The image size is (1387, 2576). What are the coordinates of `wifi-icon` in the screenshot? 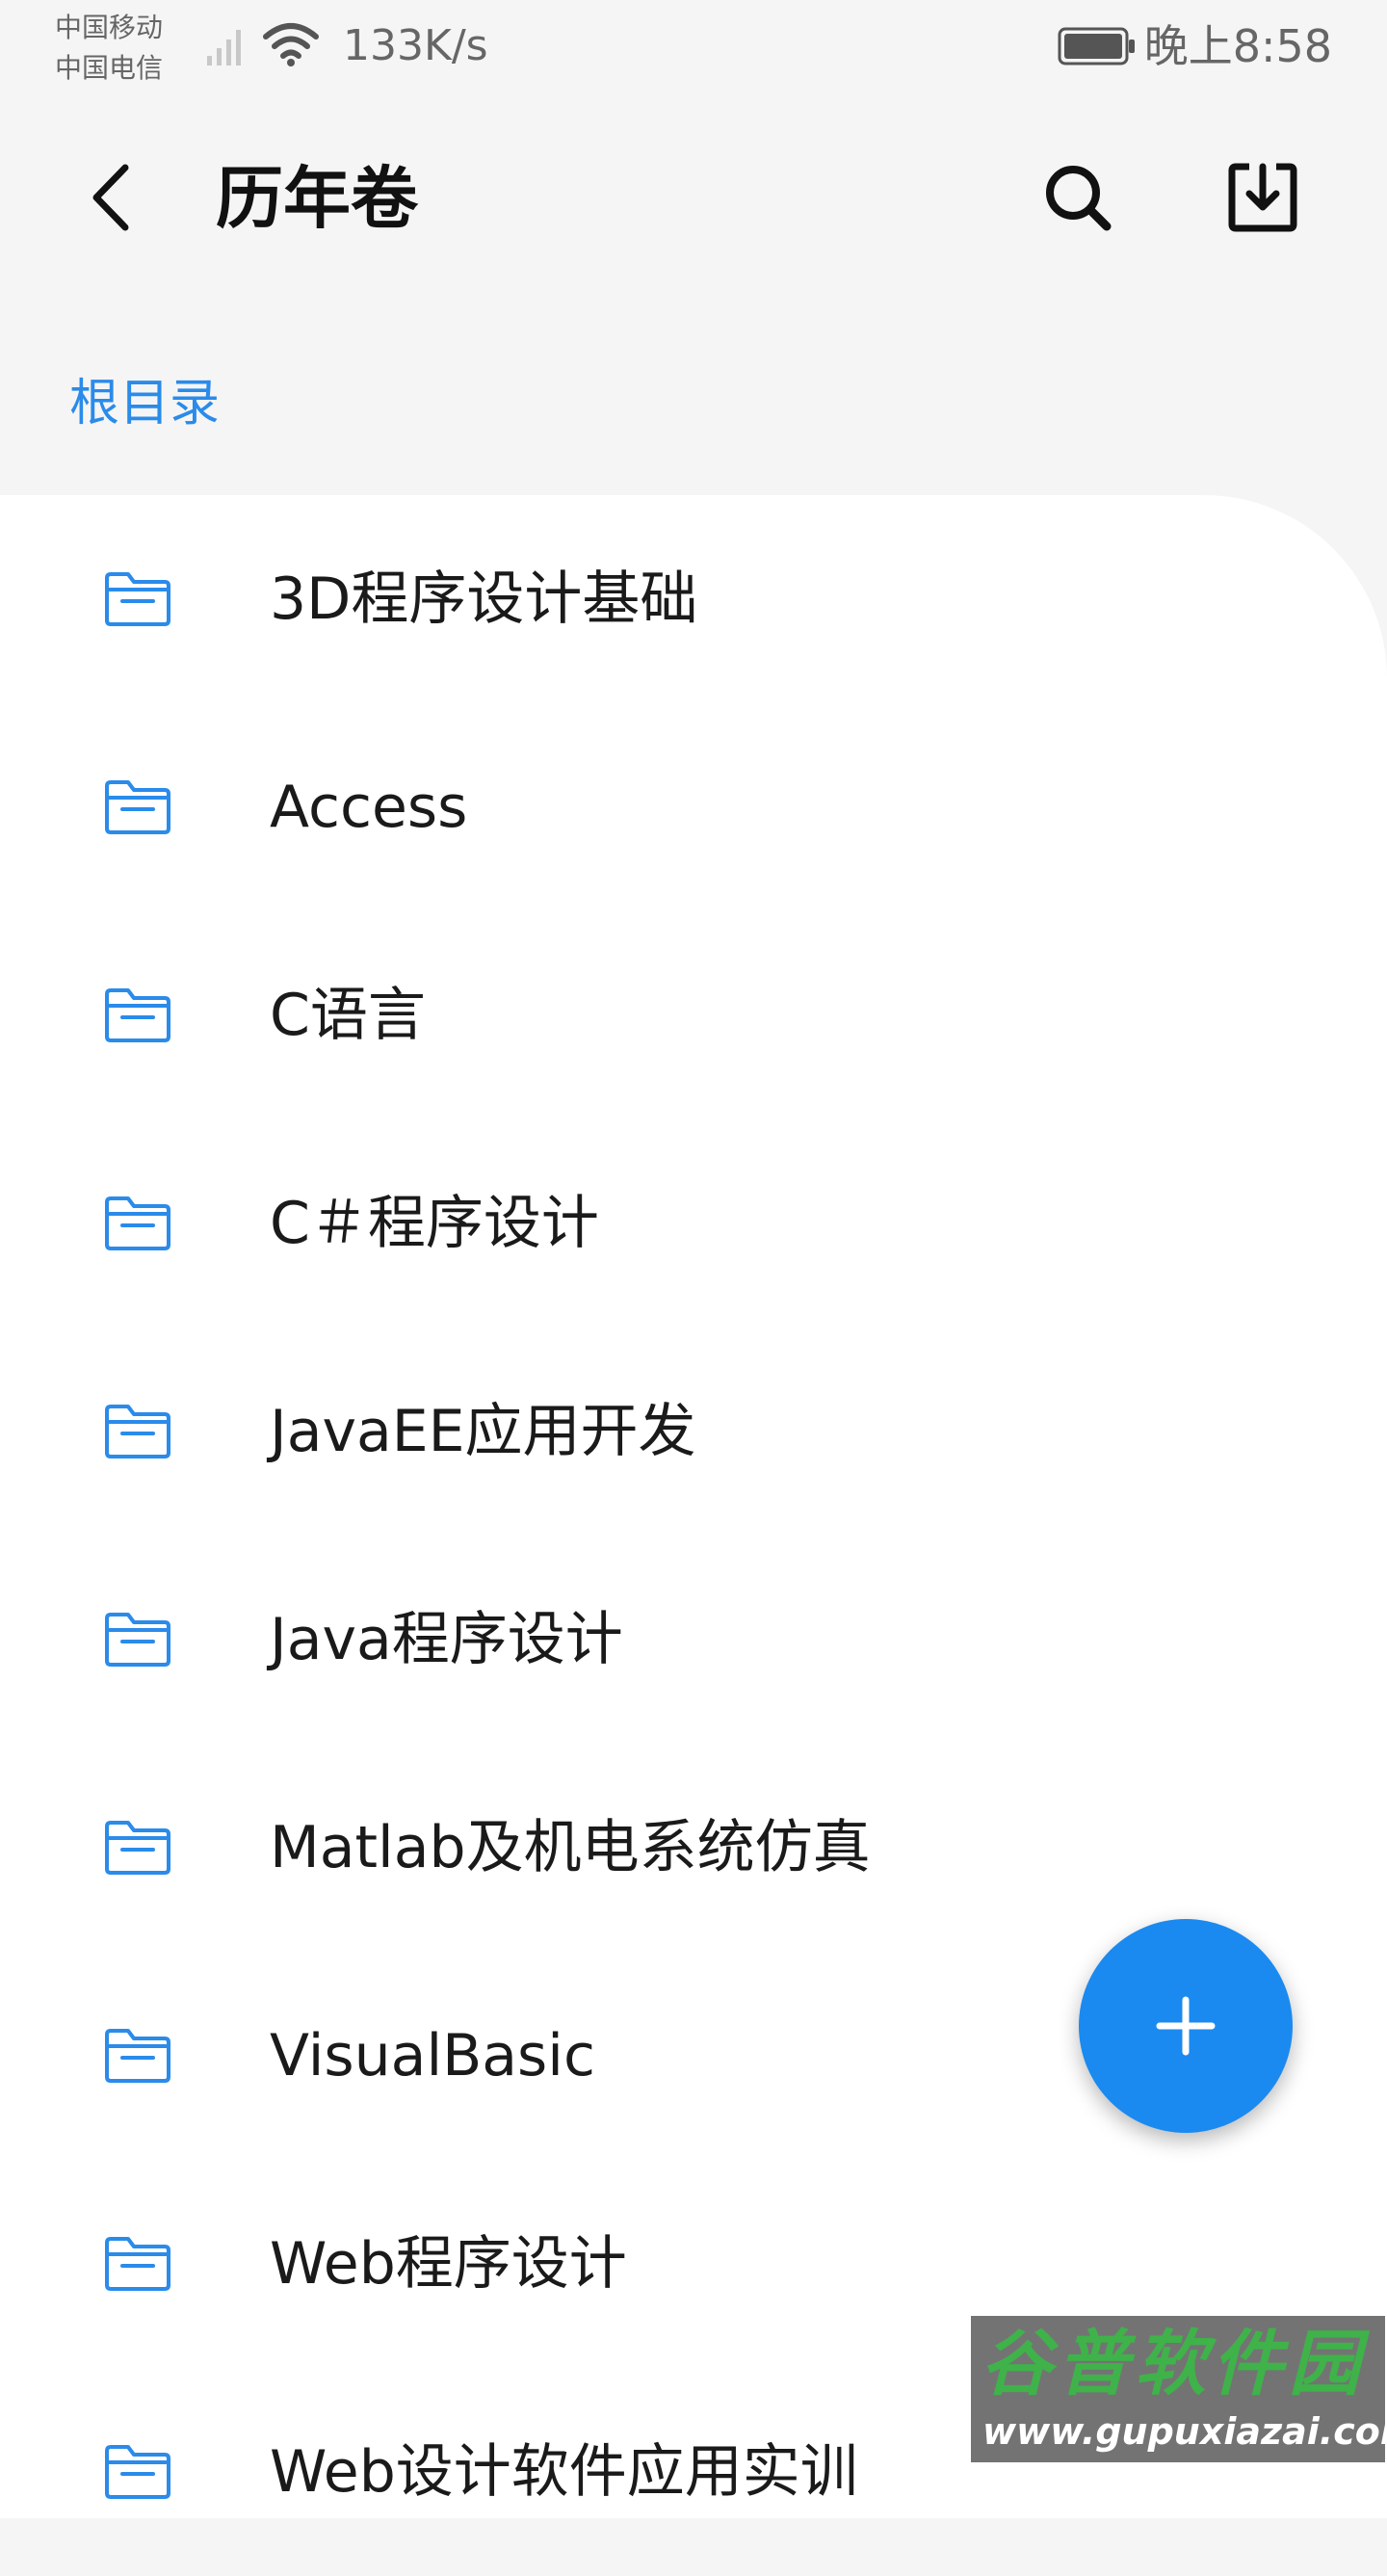 It's located at (291, 44).